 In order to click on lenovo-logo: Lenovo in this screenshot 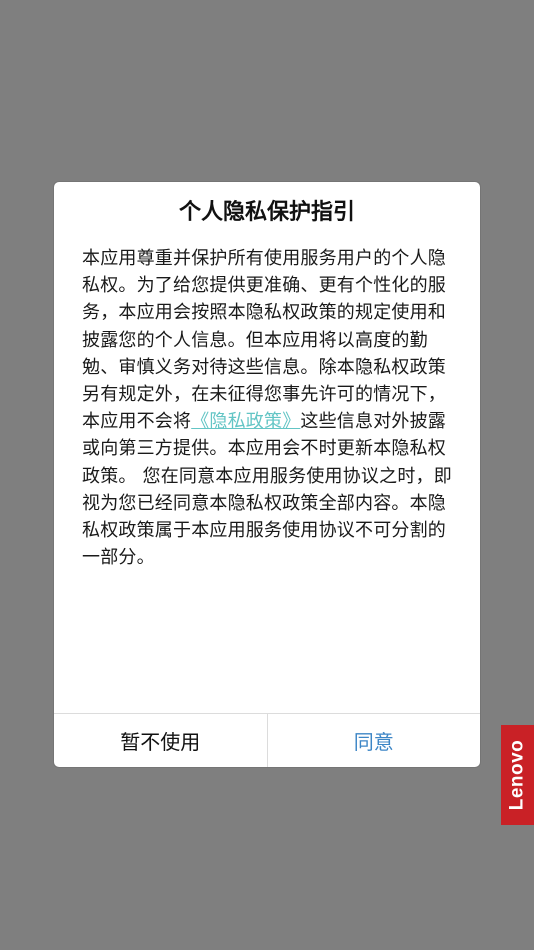, I will do `click(517, 775)`.